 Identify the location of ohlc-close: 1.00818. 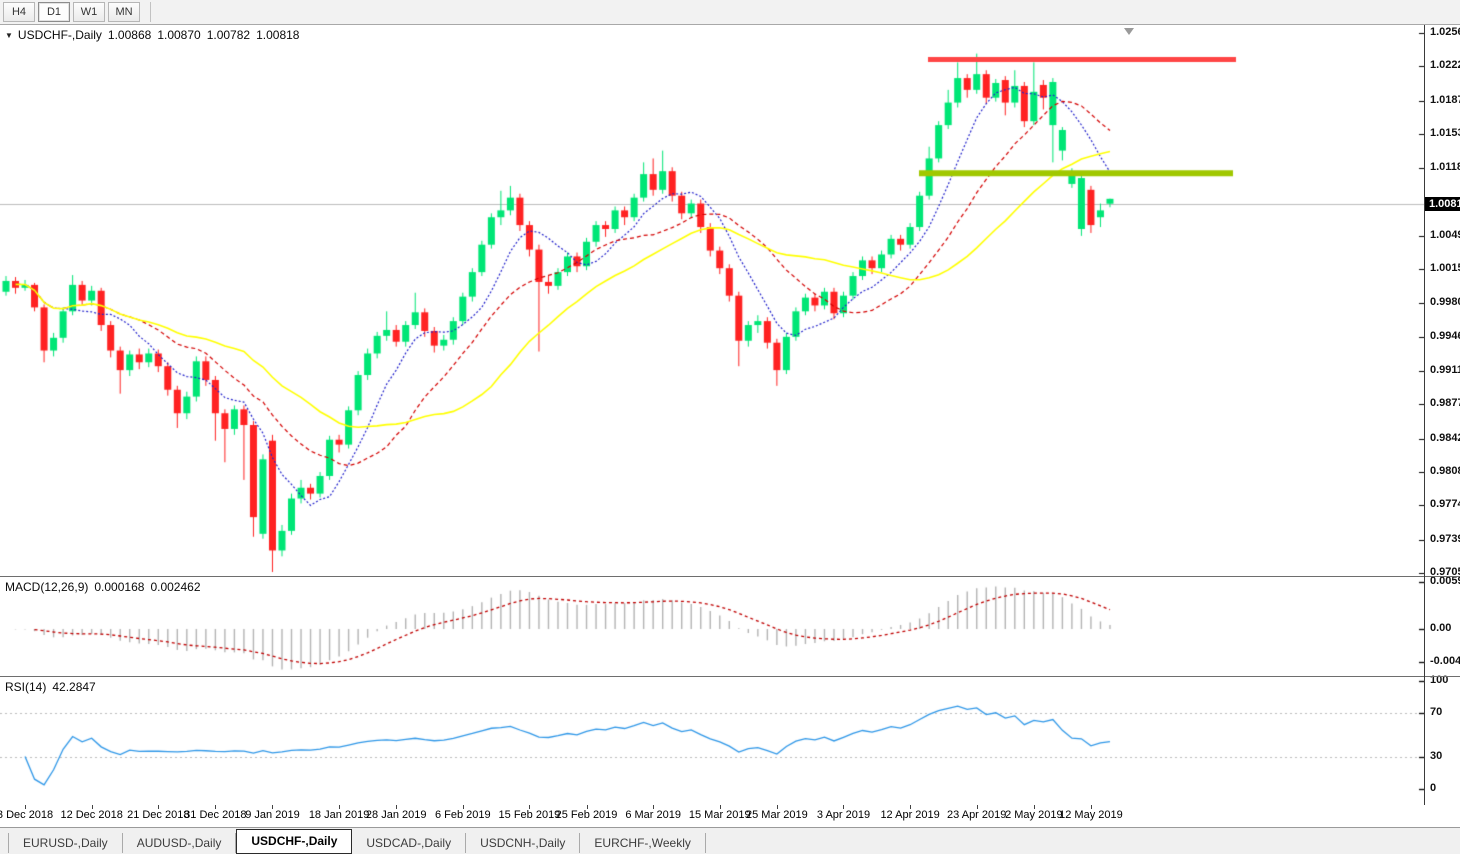
(278, 35).